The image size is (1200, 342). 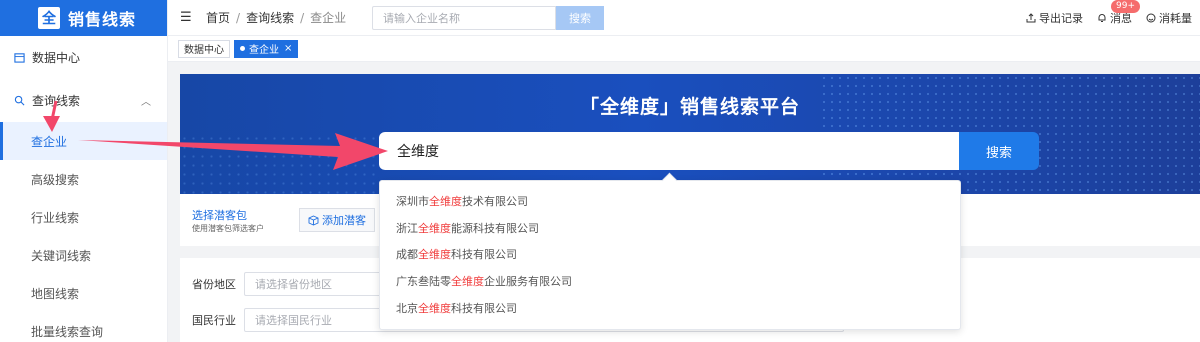 What do you see at coordinates (204, 48) in the screenshot?
I see `tab-data-center: 数据中心` at bounding box center [204, 48].